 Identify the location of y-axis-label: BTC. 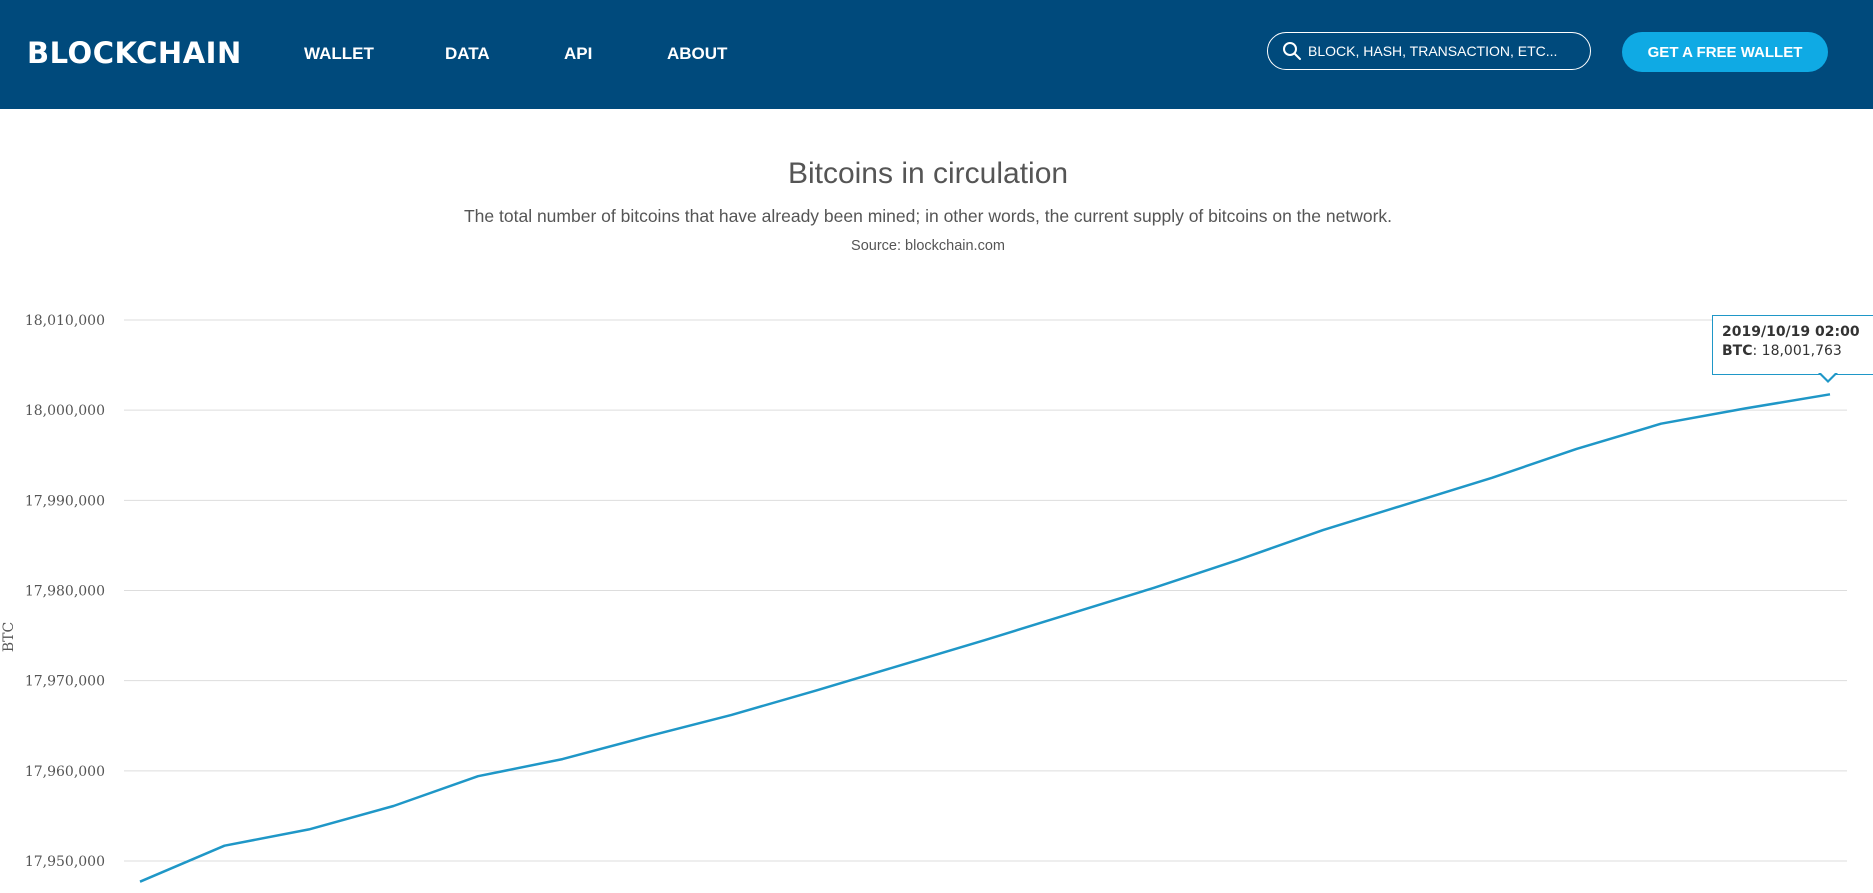
(9, 637).